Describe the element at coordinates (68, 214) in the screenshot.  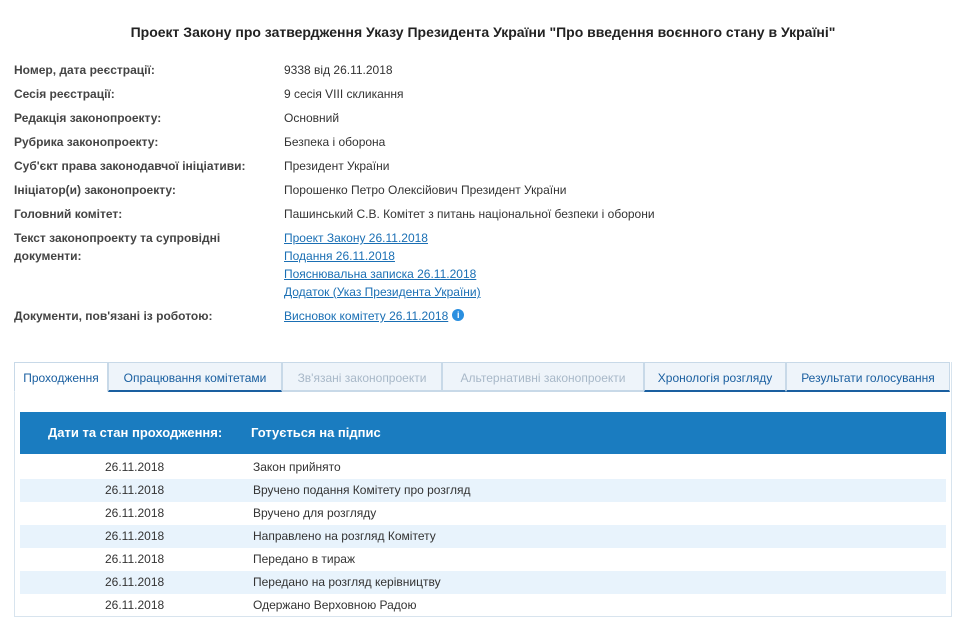
I see `field-label: Головний комітет:` at that location.